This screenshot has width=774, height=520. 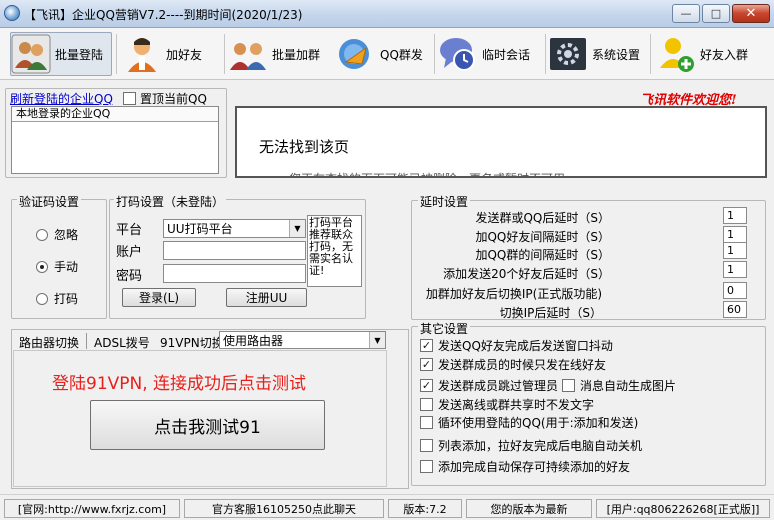 I want to click on browser-error-detail: 您正在查找的页面可能已被删除、更名或暂时不可用。, so click(x=433, y=173).